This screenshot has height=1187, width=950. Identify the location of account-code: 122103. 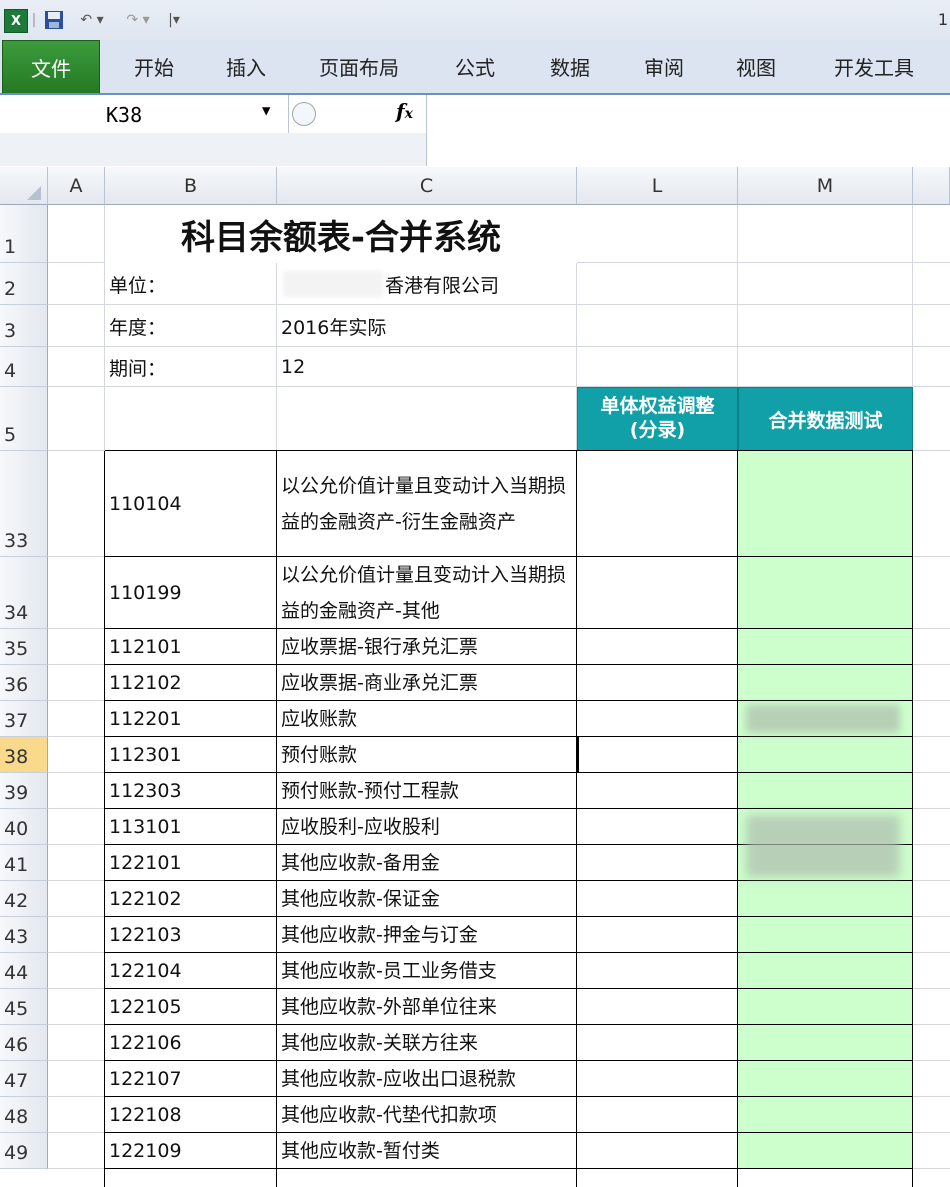
(192, 935).